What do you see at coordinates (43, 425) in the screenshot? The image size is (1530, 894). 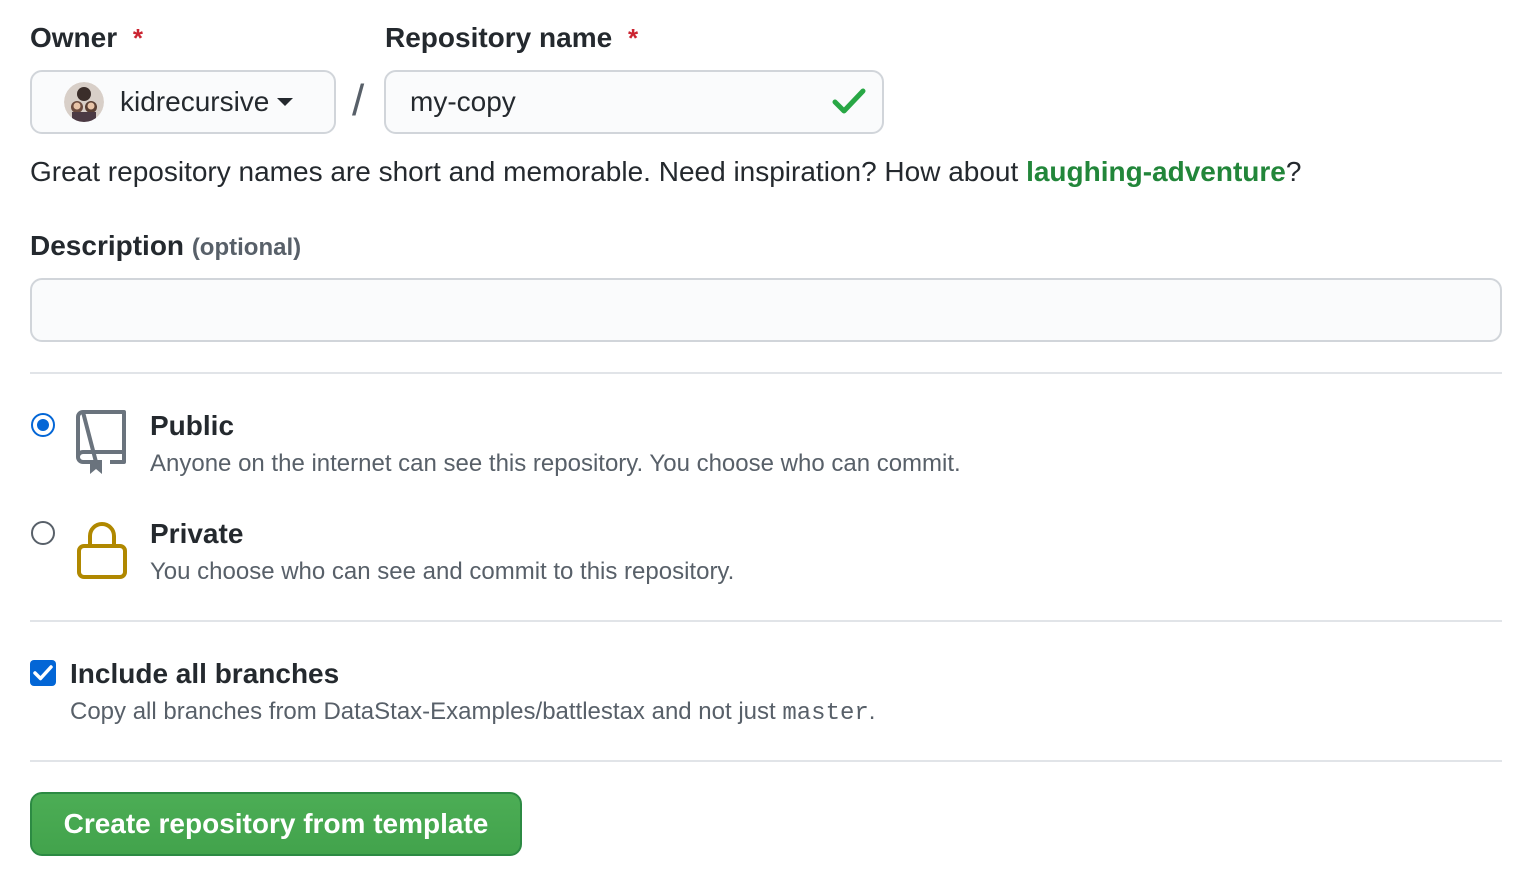 I see `public-radio` at bounding box center [43, 425].